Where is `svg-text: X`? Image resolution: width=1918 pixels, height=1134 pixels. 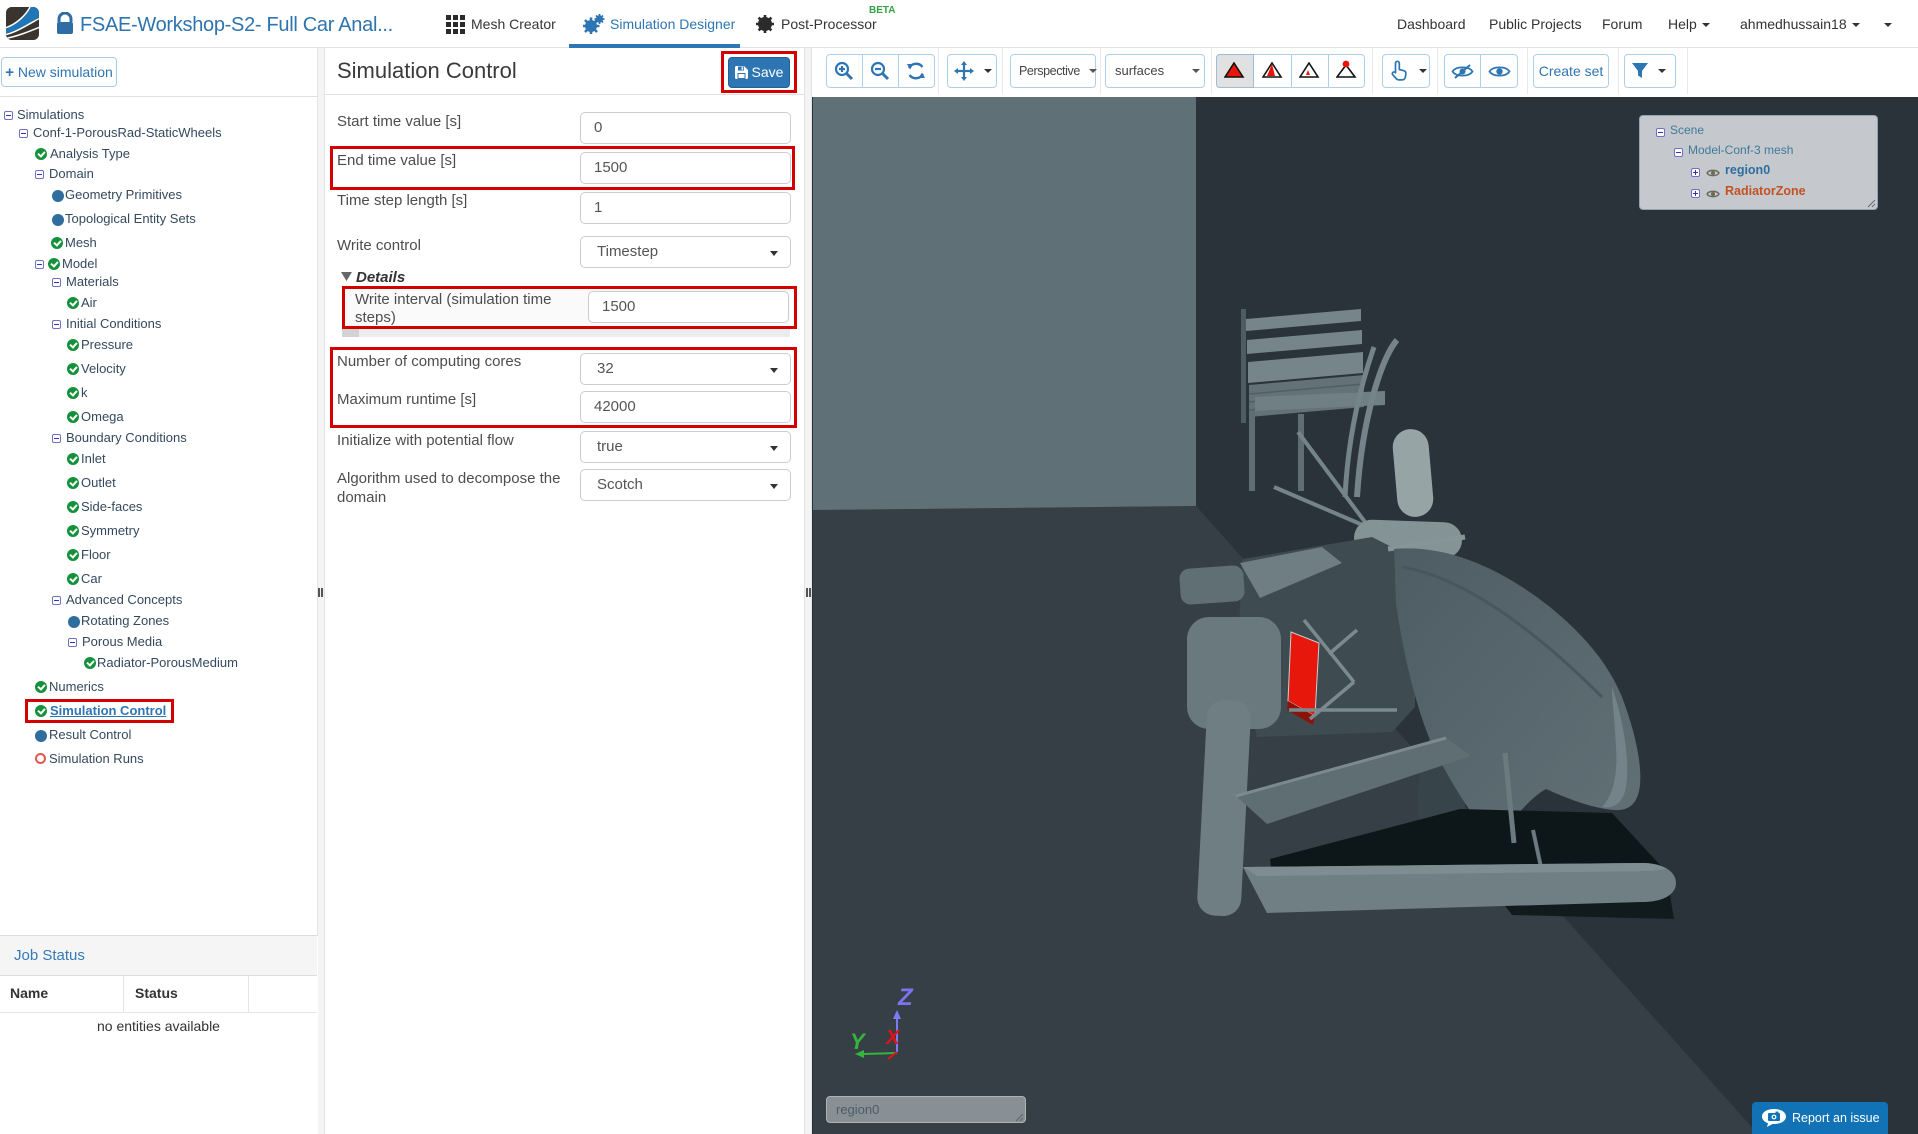 svg-text: X is located at coordinates (893, 1038).